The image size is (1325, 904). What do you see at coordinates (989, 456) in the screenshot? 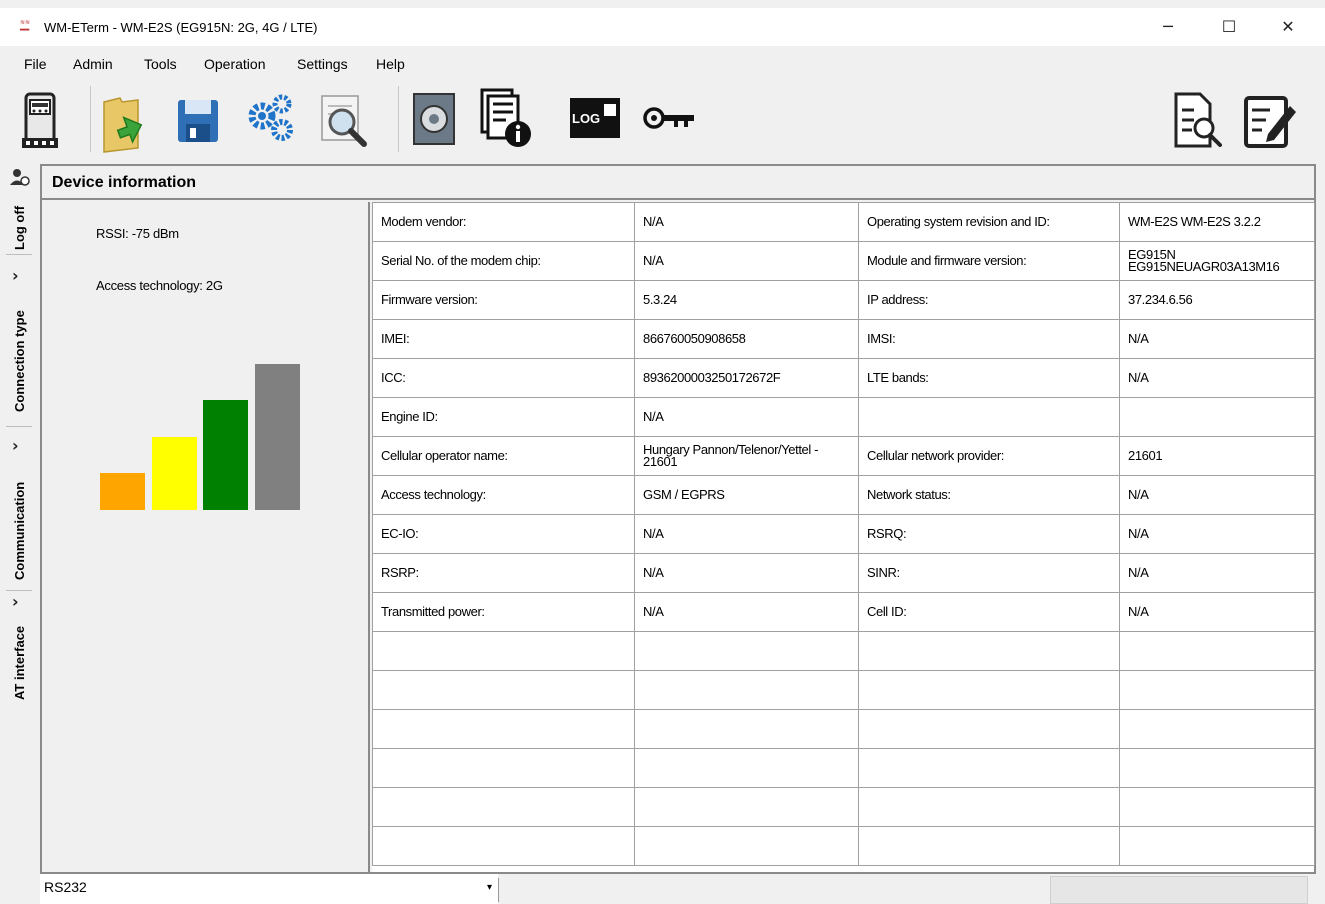
I see `table-cell-label: Cellular network provider:` at bounding box center [989, 456].